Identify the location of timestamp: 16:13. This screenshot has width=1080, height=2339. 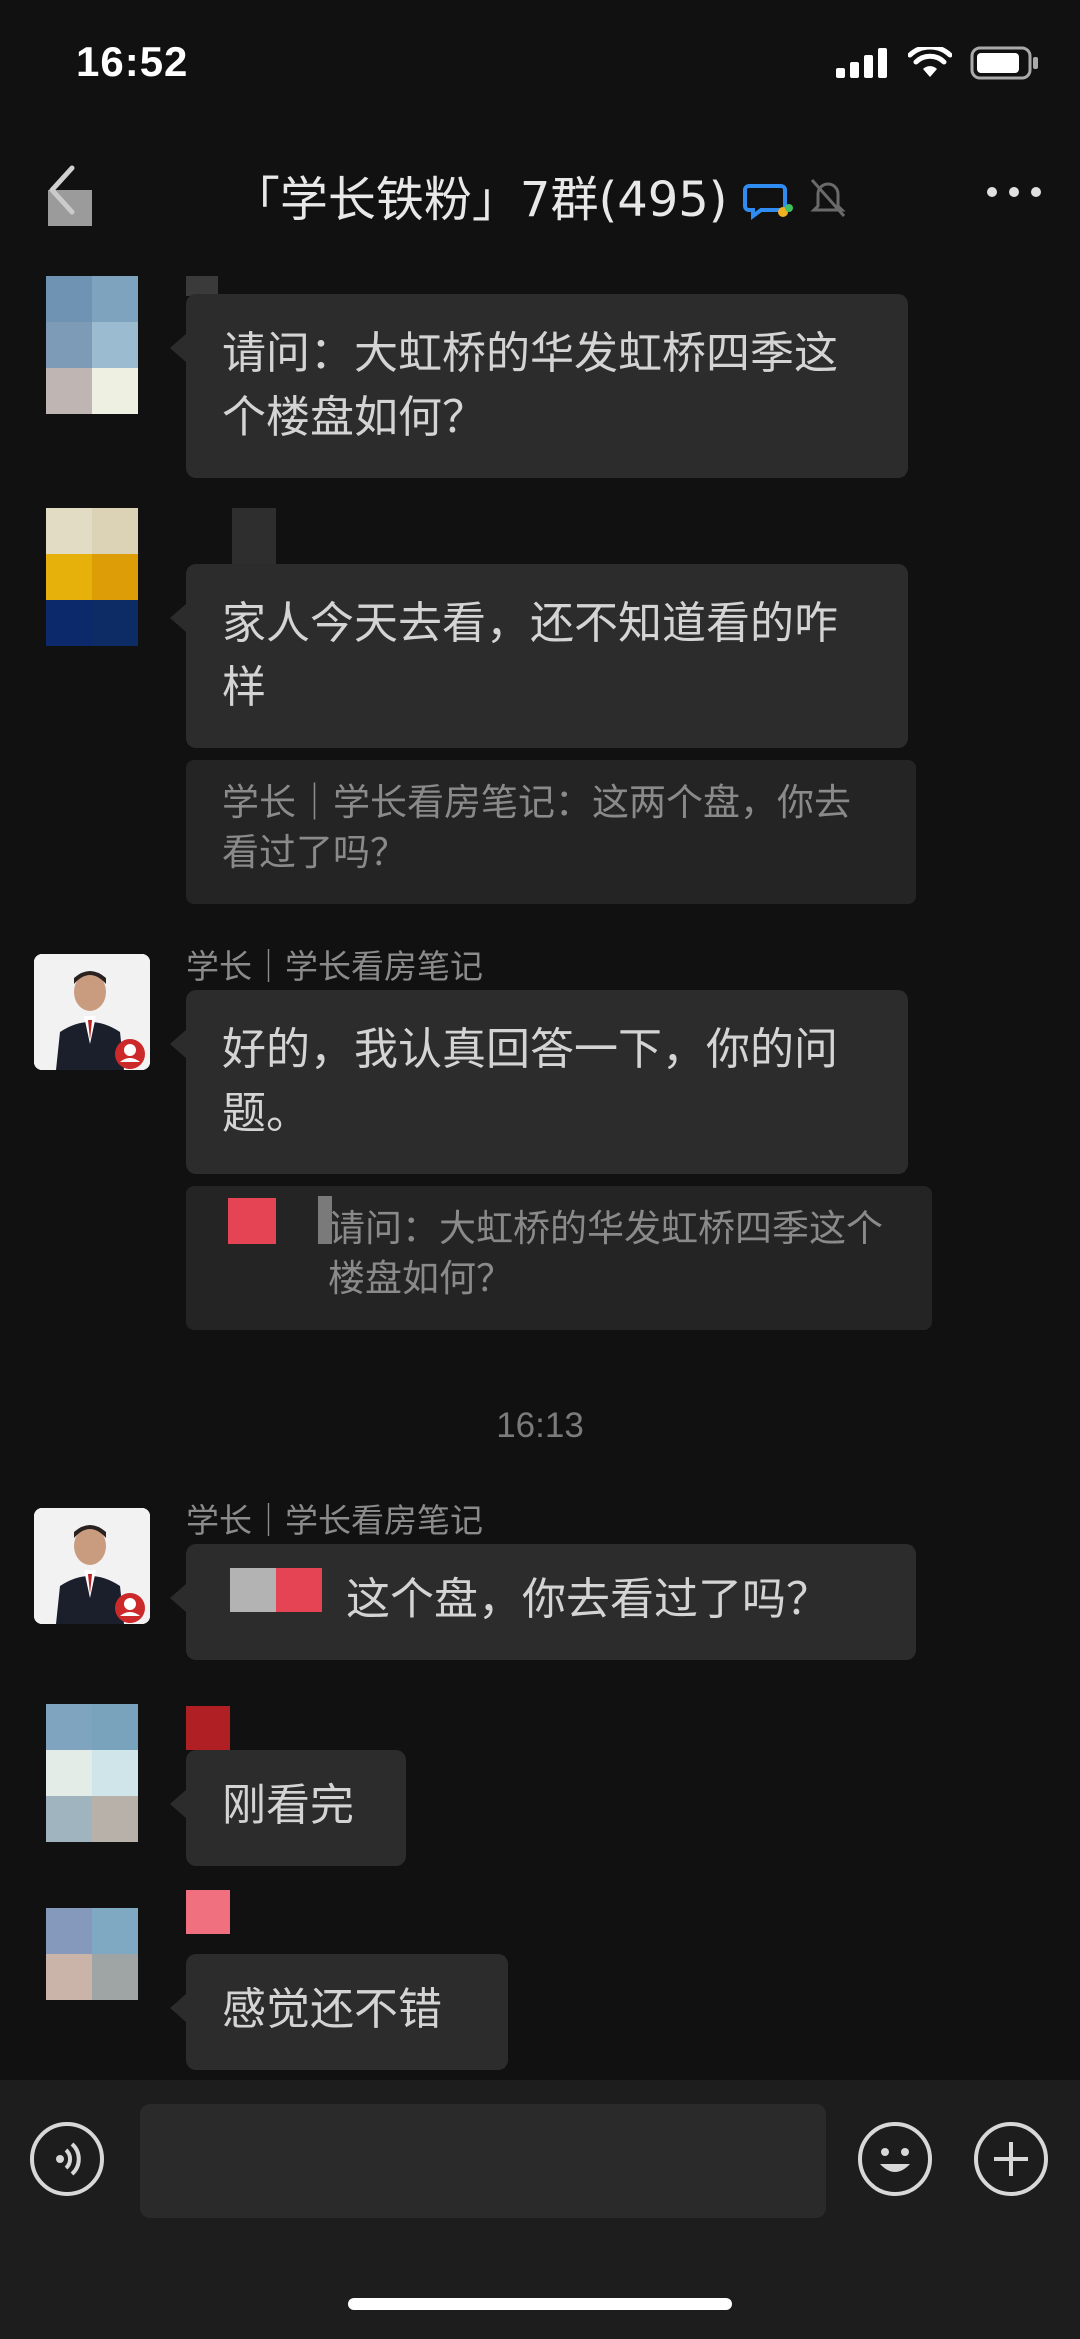
(540, 1425).